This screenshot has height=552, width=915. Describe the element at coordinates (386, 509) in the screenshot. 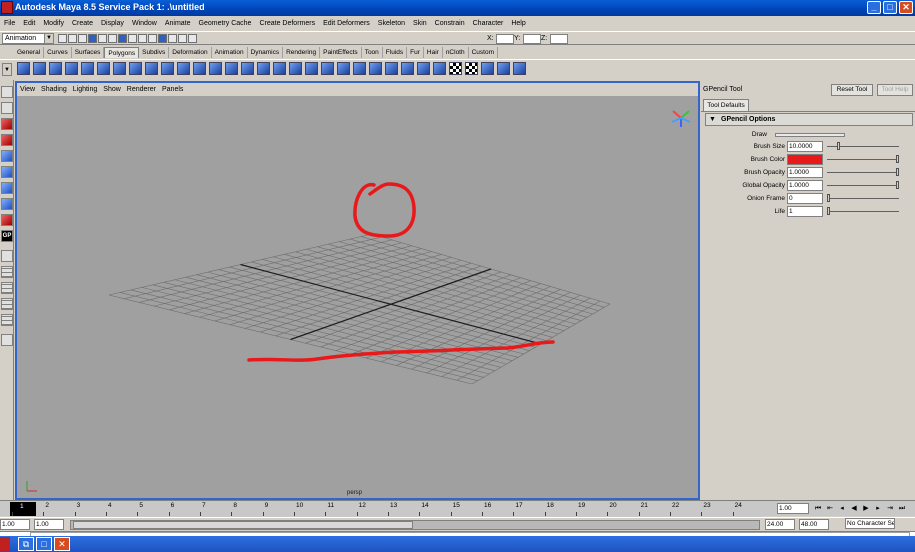

I see `time-slider-track: 1 2 3 4 5 6 7 8 9 10 11 12 13 14 15 16 17 18 19 20 21 22 23 24` at that location.